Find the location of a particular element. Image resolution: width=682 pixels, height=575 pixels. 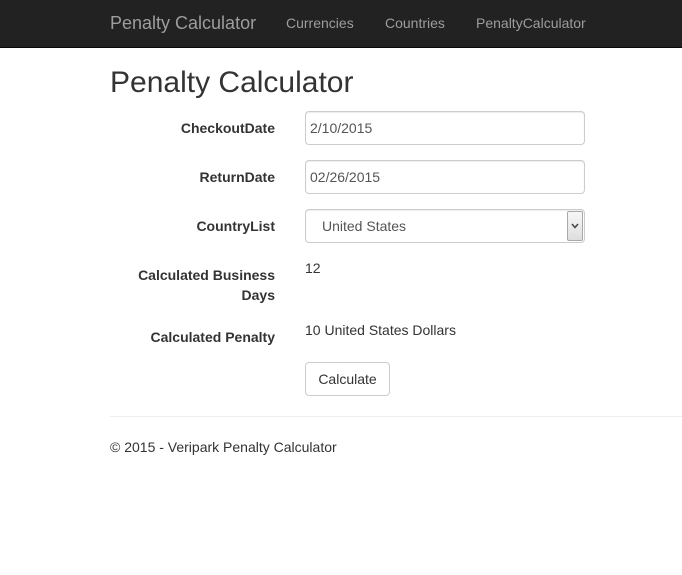

navbar-brand: Penalty Calculator is located at coordinates (183, 23).